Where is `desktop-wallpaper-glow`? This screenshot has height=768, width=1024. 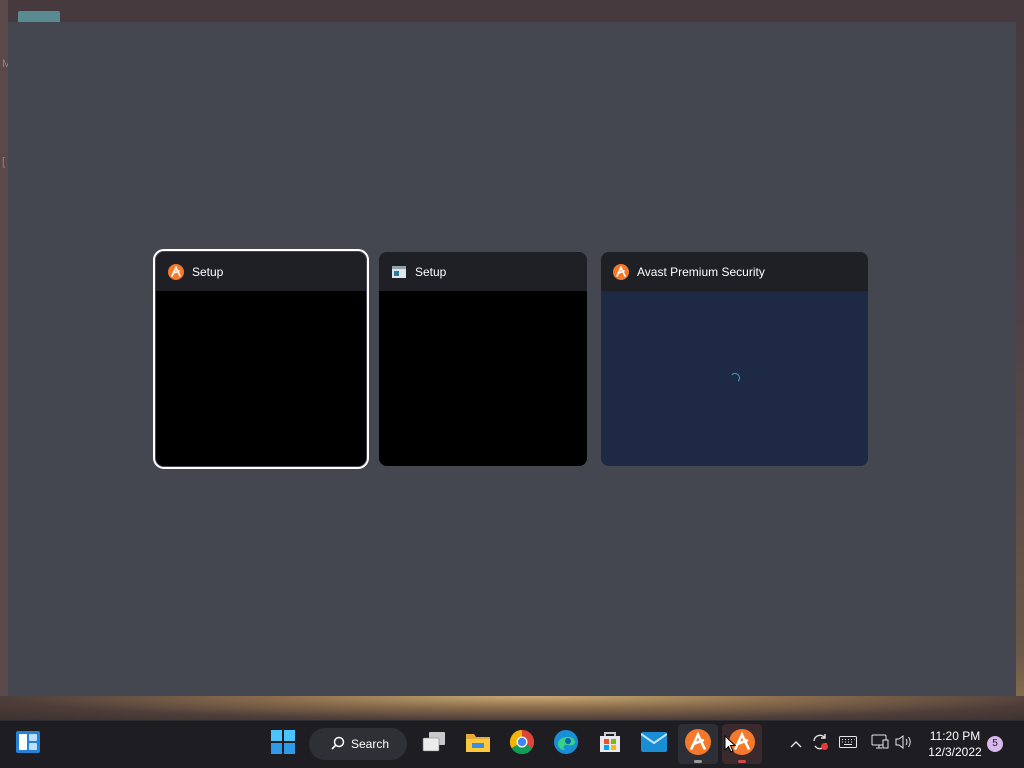
desktop-wallpaper-glow is located at coordinates (512, 708).